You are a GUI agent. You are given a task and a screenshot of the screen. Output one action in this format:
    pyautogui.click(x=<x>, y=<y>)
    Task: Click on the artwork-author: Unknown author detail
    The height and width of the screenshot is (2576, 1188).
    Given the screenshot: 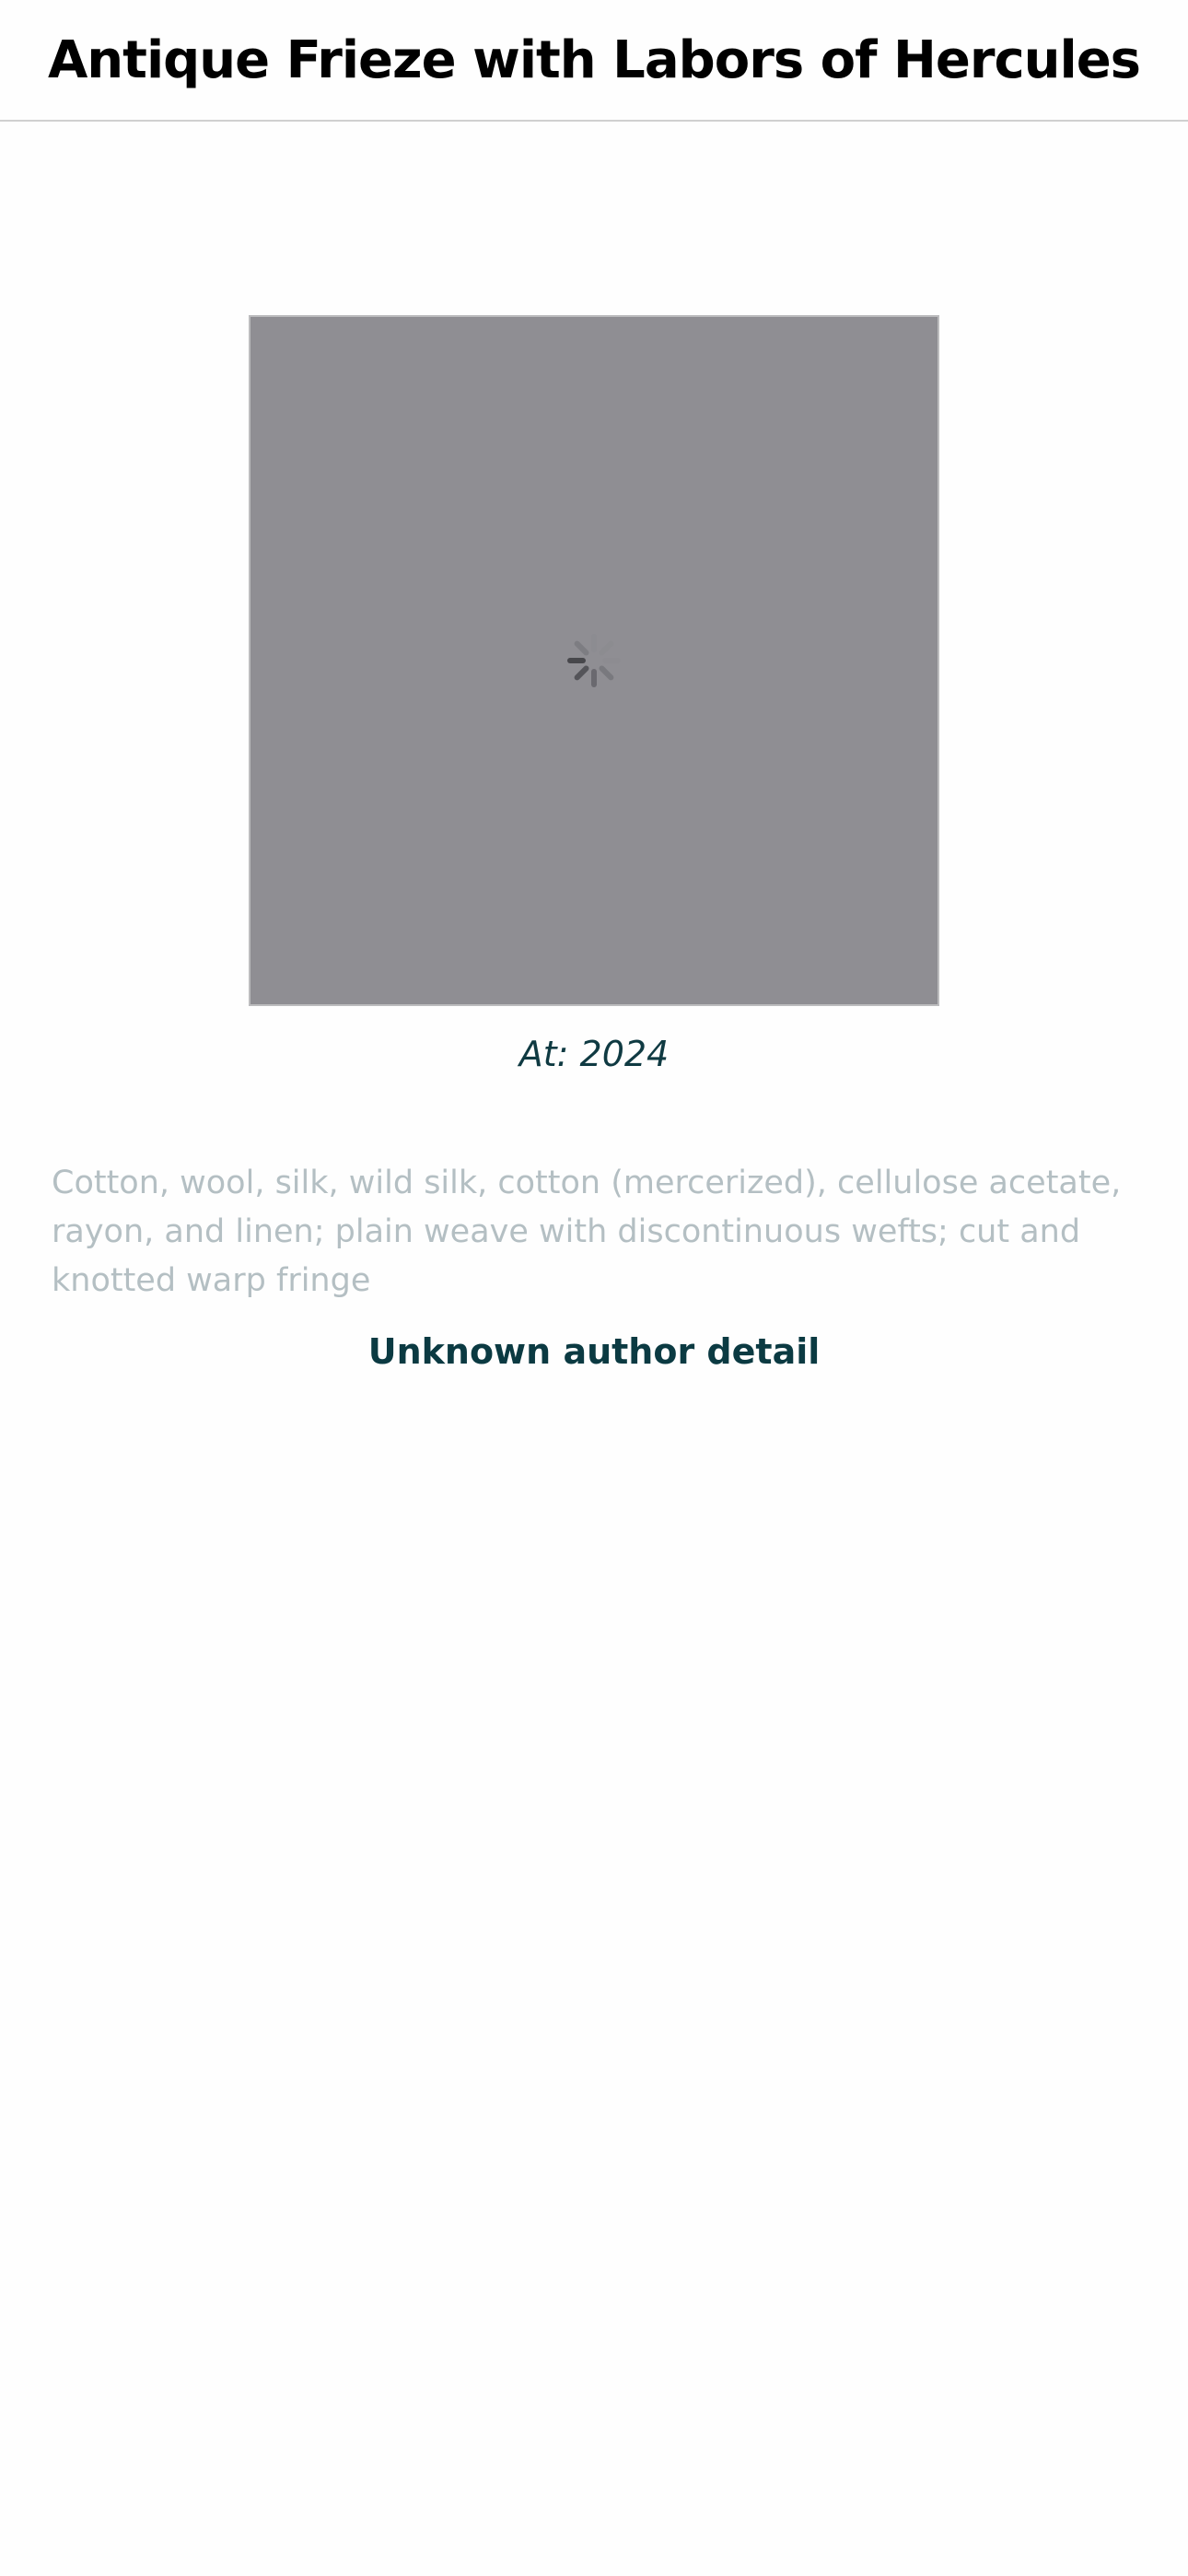 What is the action you would take?
    pyautogui.click(x=594, y=1351)
    